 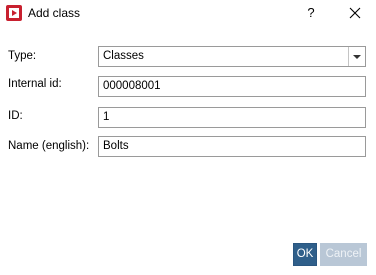 I want to click on close-button, so click(x=355, y=13).